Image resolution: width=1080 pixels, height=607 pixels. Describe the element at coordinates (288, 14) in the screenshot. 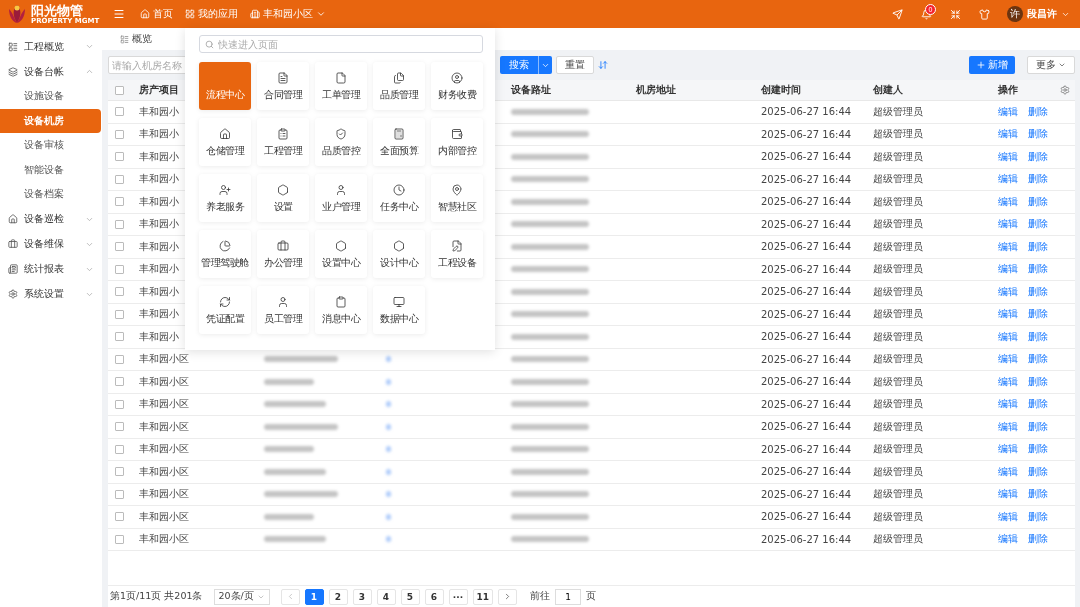

I see `nav-link: 丰和园小区` at that location.